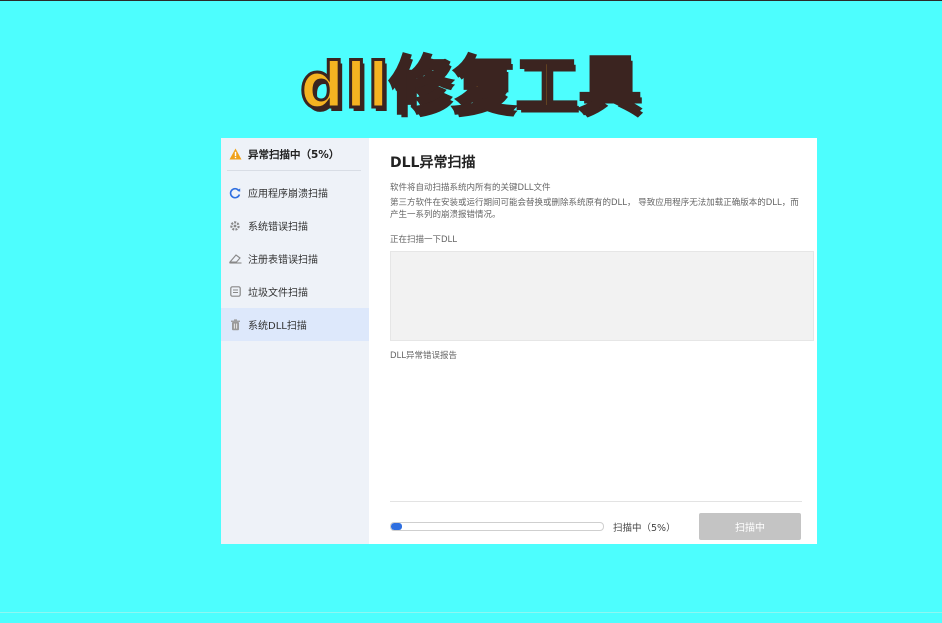 The height and width of the screenshot is (623, 942). What do you see at coordinates (294, 170) in the screenshot?
I see `sidebar-divider` at bounding box center [294, 170].